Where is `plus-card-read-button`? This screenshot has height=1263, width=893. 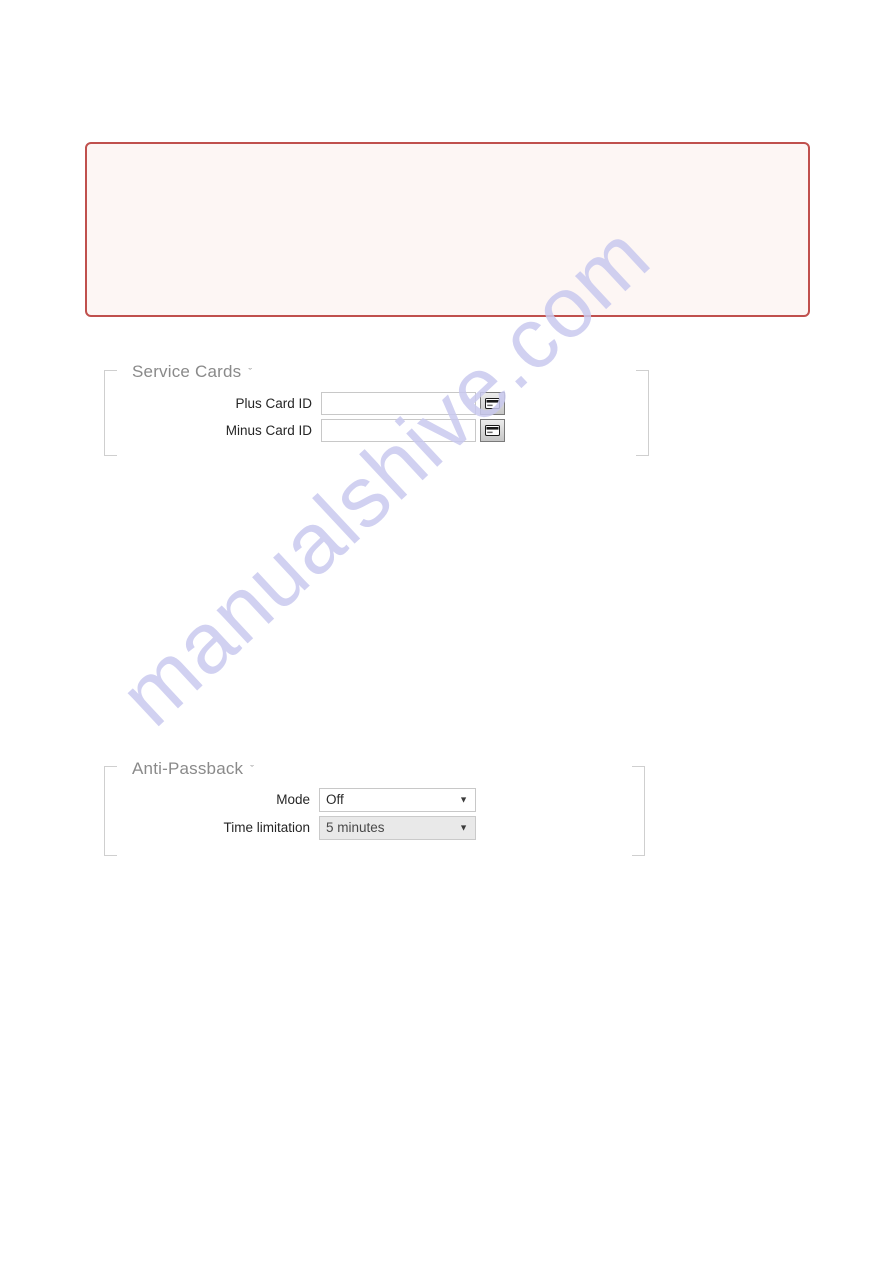 plus-card-read-button is located at coordinates (492, 403).